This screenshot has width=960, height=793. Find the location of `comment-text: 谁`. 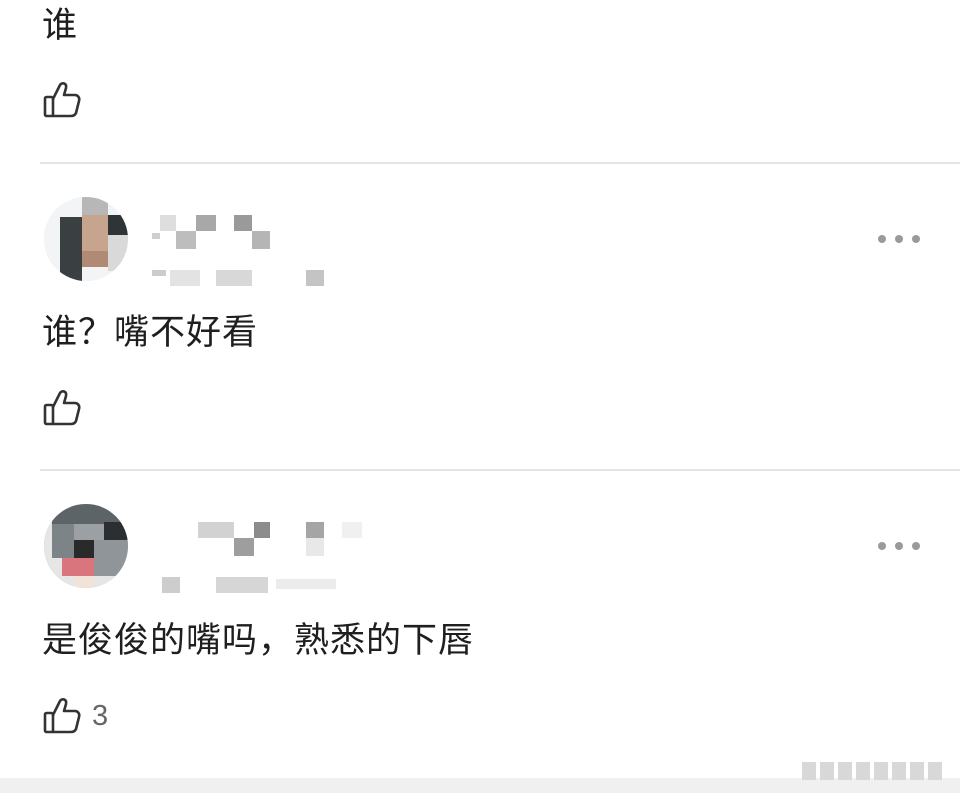

comment-text: 谁 is located at coordinates (60, 26).